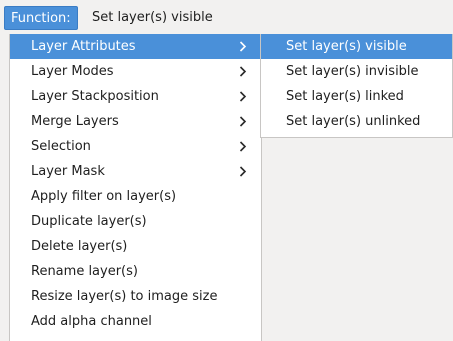 The width and height of the screenshot is (453, 341). I want to click on menu-item-selection: Selection, so click(135, 146).